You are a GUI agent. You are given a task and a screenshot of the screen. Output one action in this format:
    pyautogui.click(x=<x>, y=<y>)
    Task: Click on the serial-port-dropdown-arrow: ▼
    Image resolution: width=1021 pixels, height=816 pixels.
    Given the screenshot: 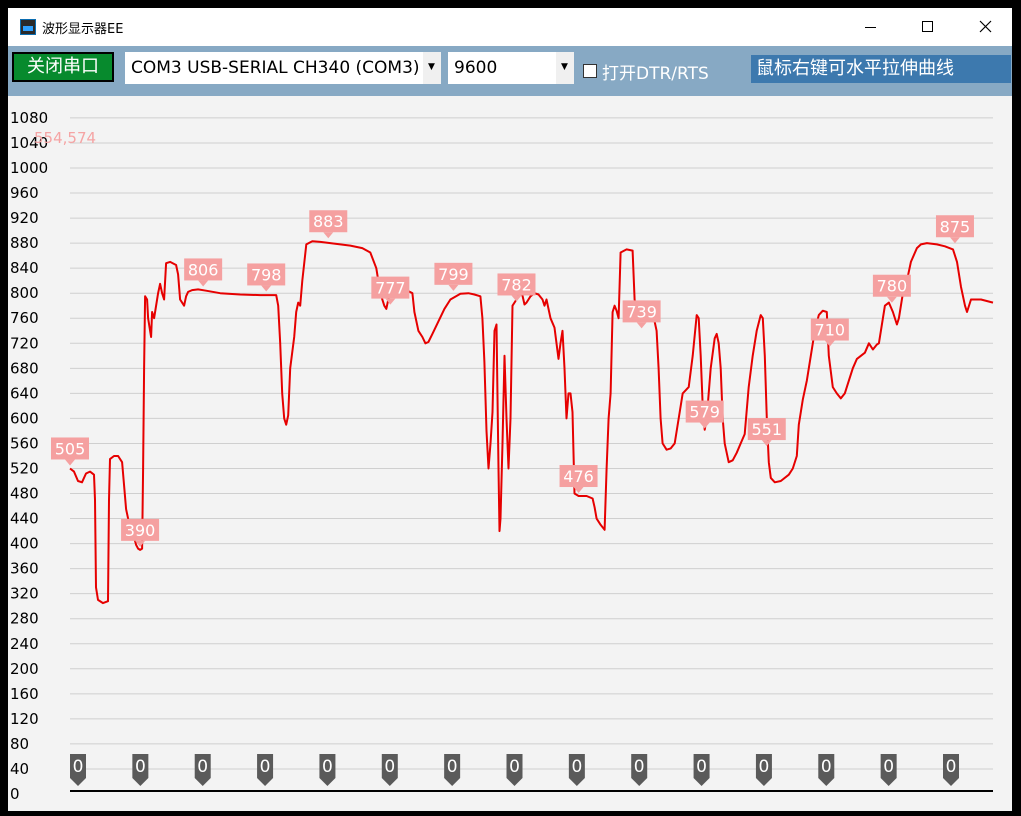 What is the action you would take?
    pyautogui.click(x=432, y=68)
    